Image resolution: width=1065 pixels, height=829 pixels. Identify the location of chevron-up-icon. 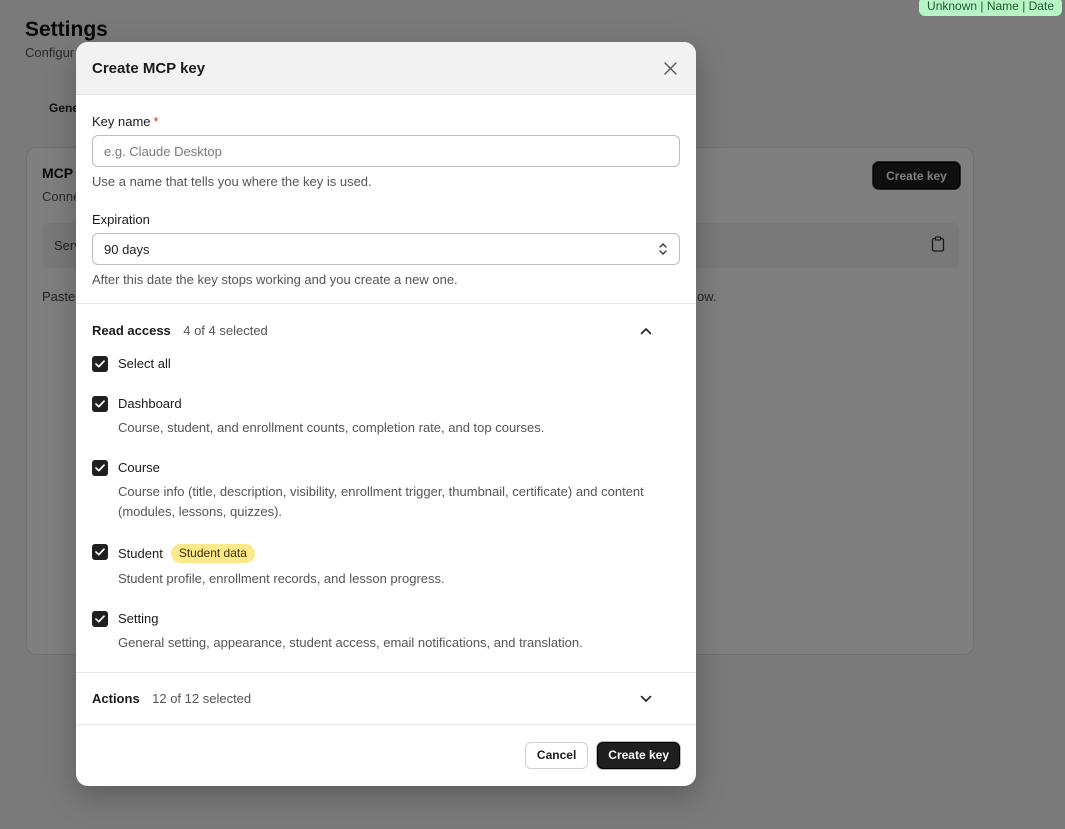
(646, 331).